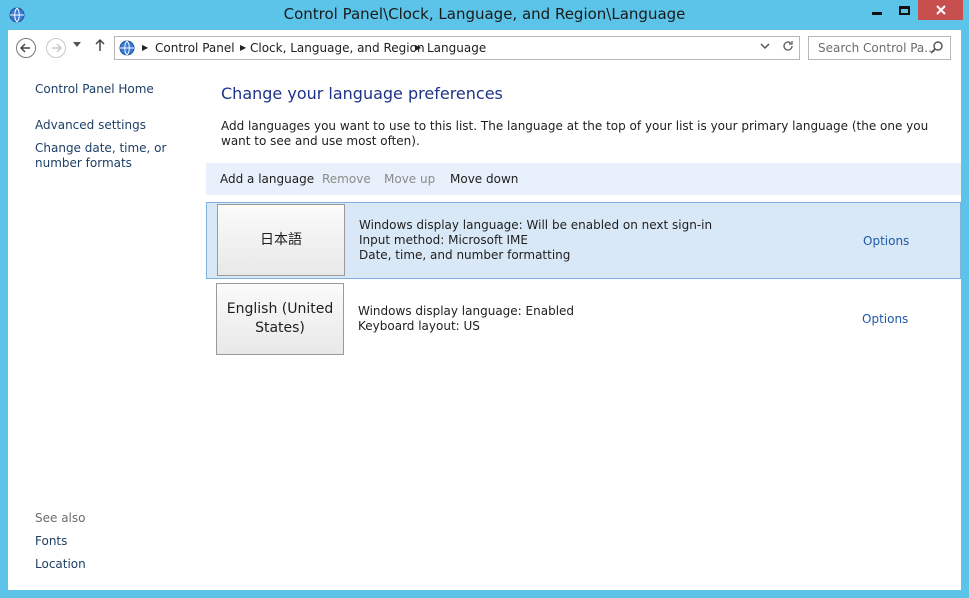 The width and height of the screenshot is (969, 598). I want to click on recent-locations-dropdown, so click(77, 46).